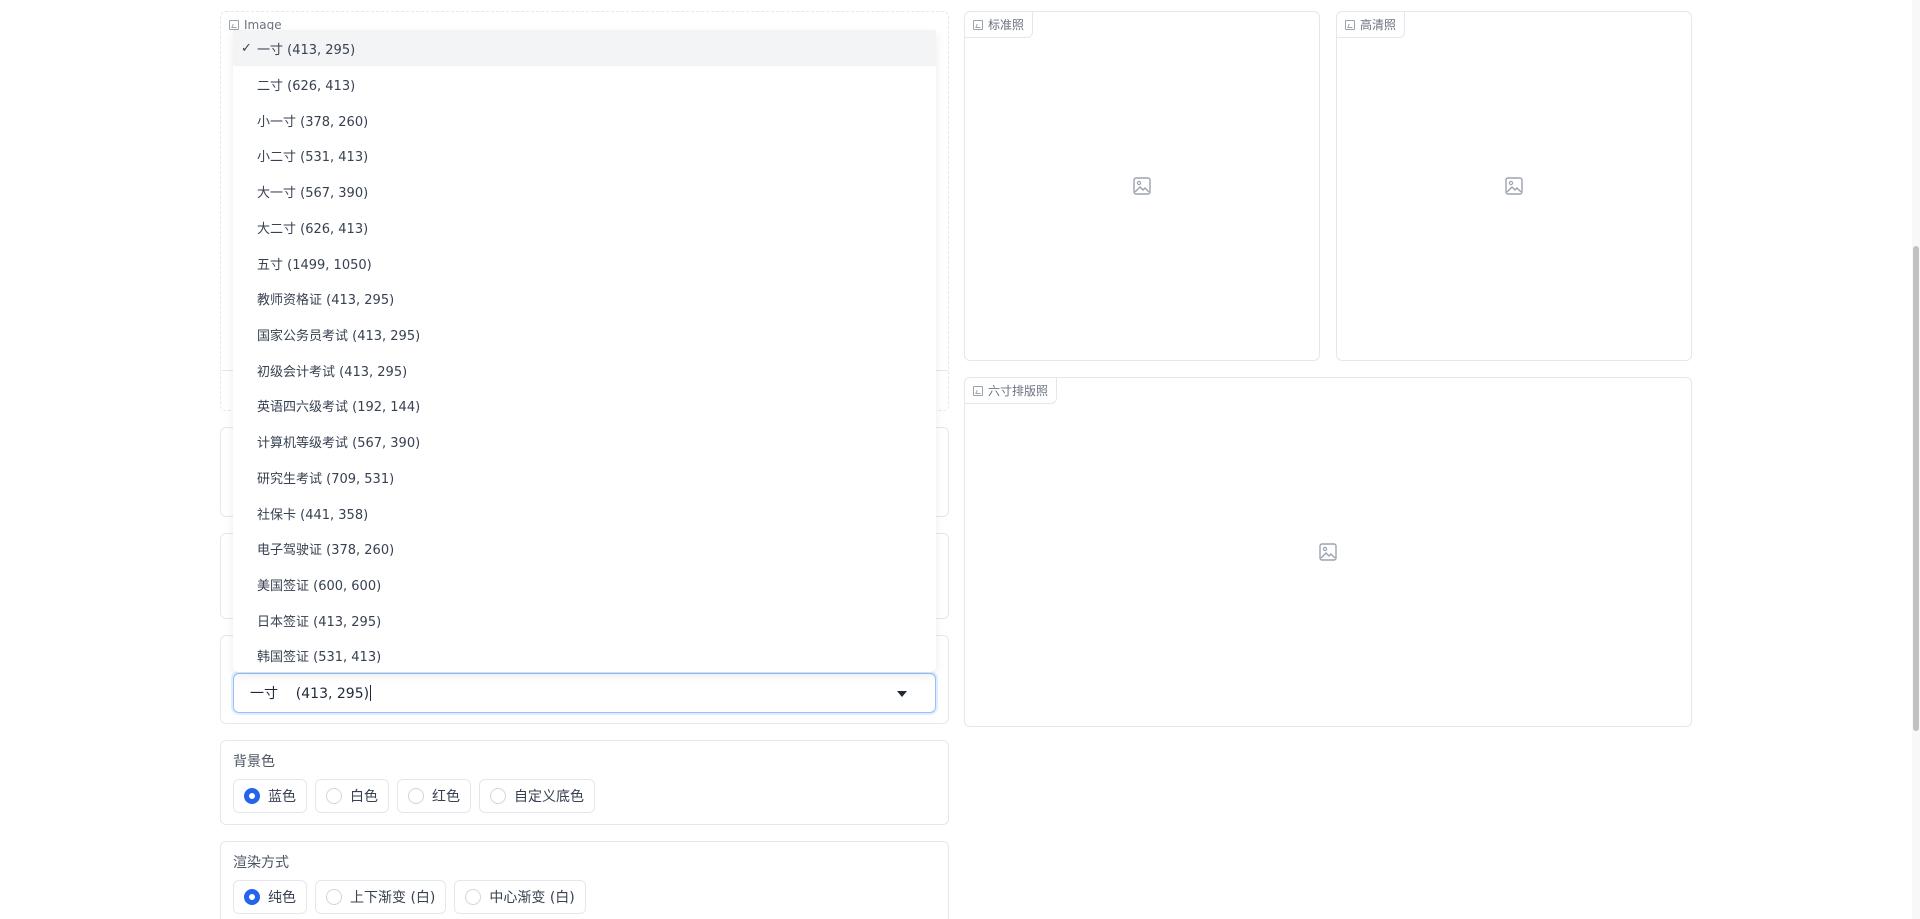  I want to click on standard-photo-panel: 标准照, so click(1142, 186).